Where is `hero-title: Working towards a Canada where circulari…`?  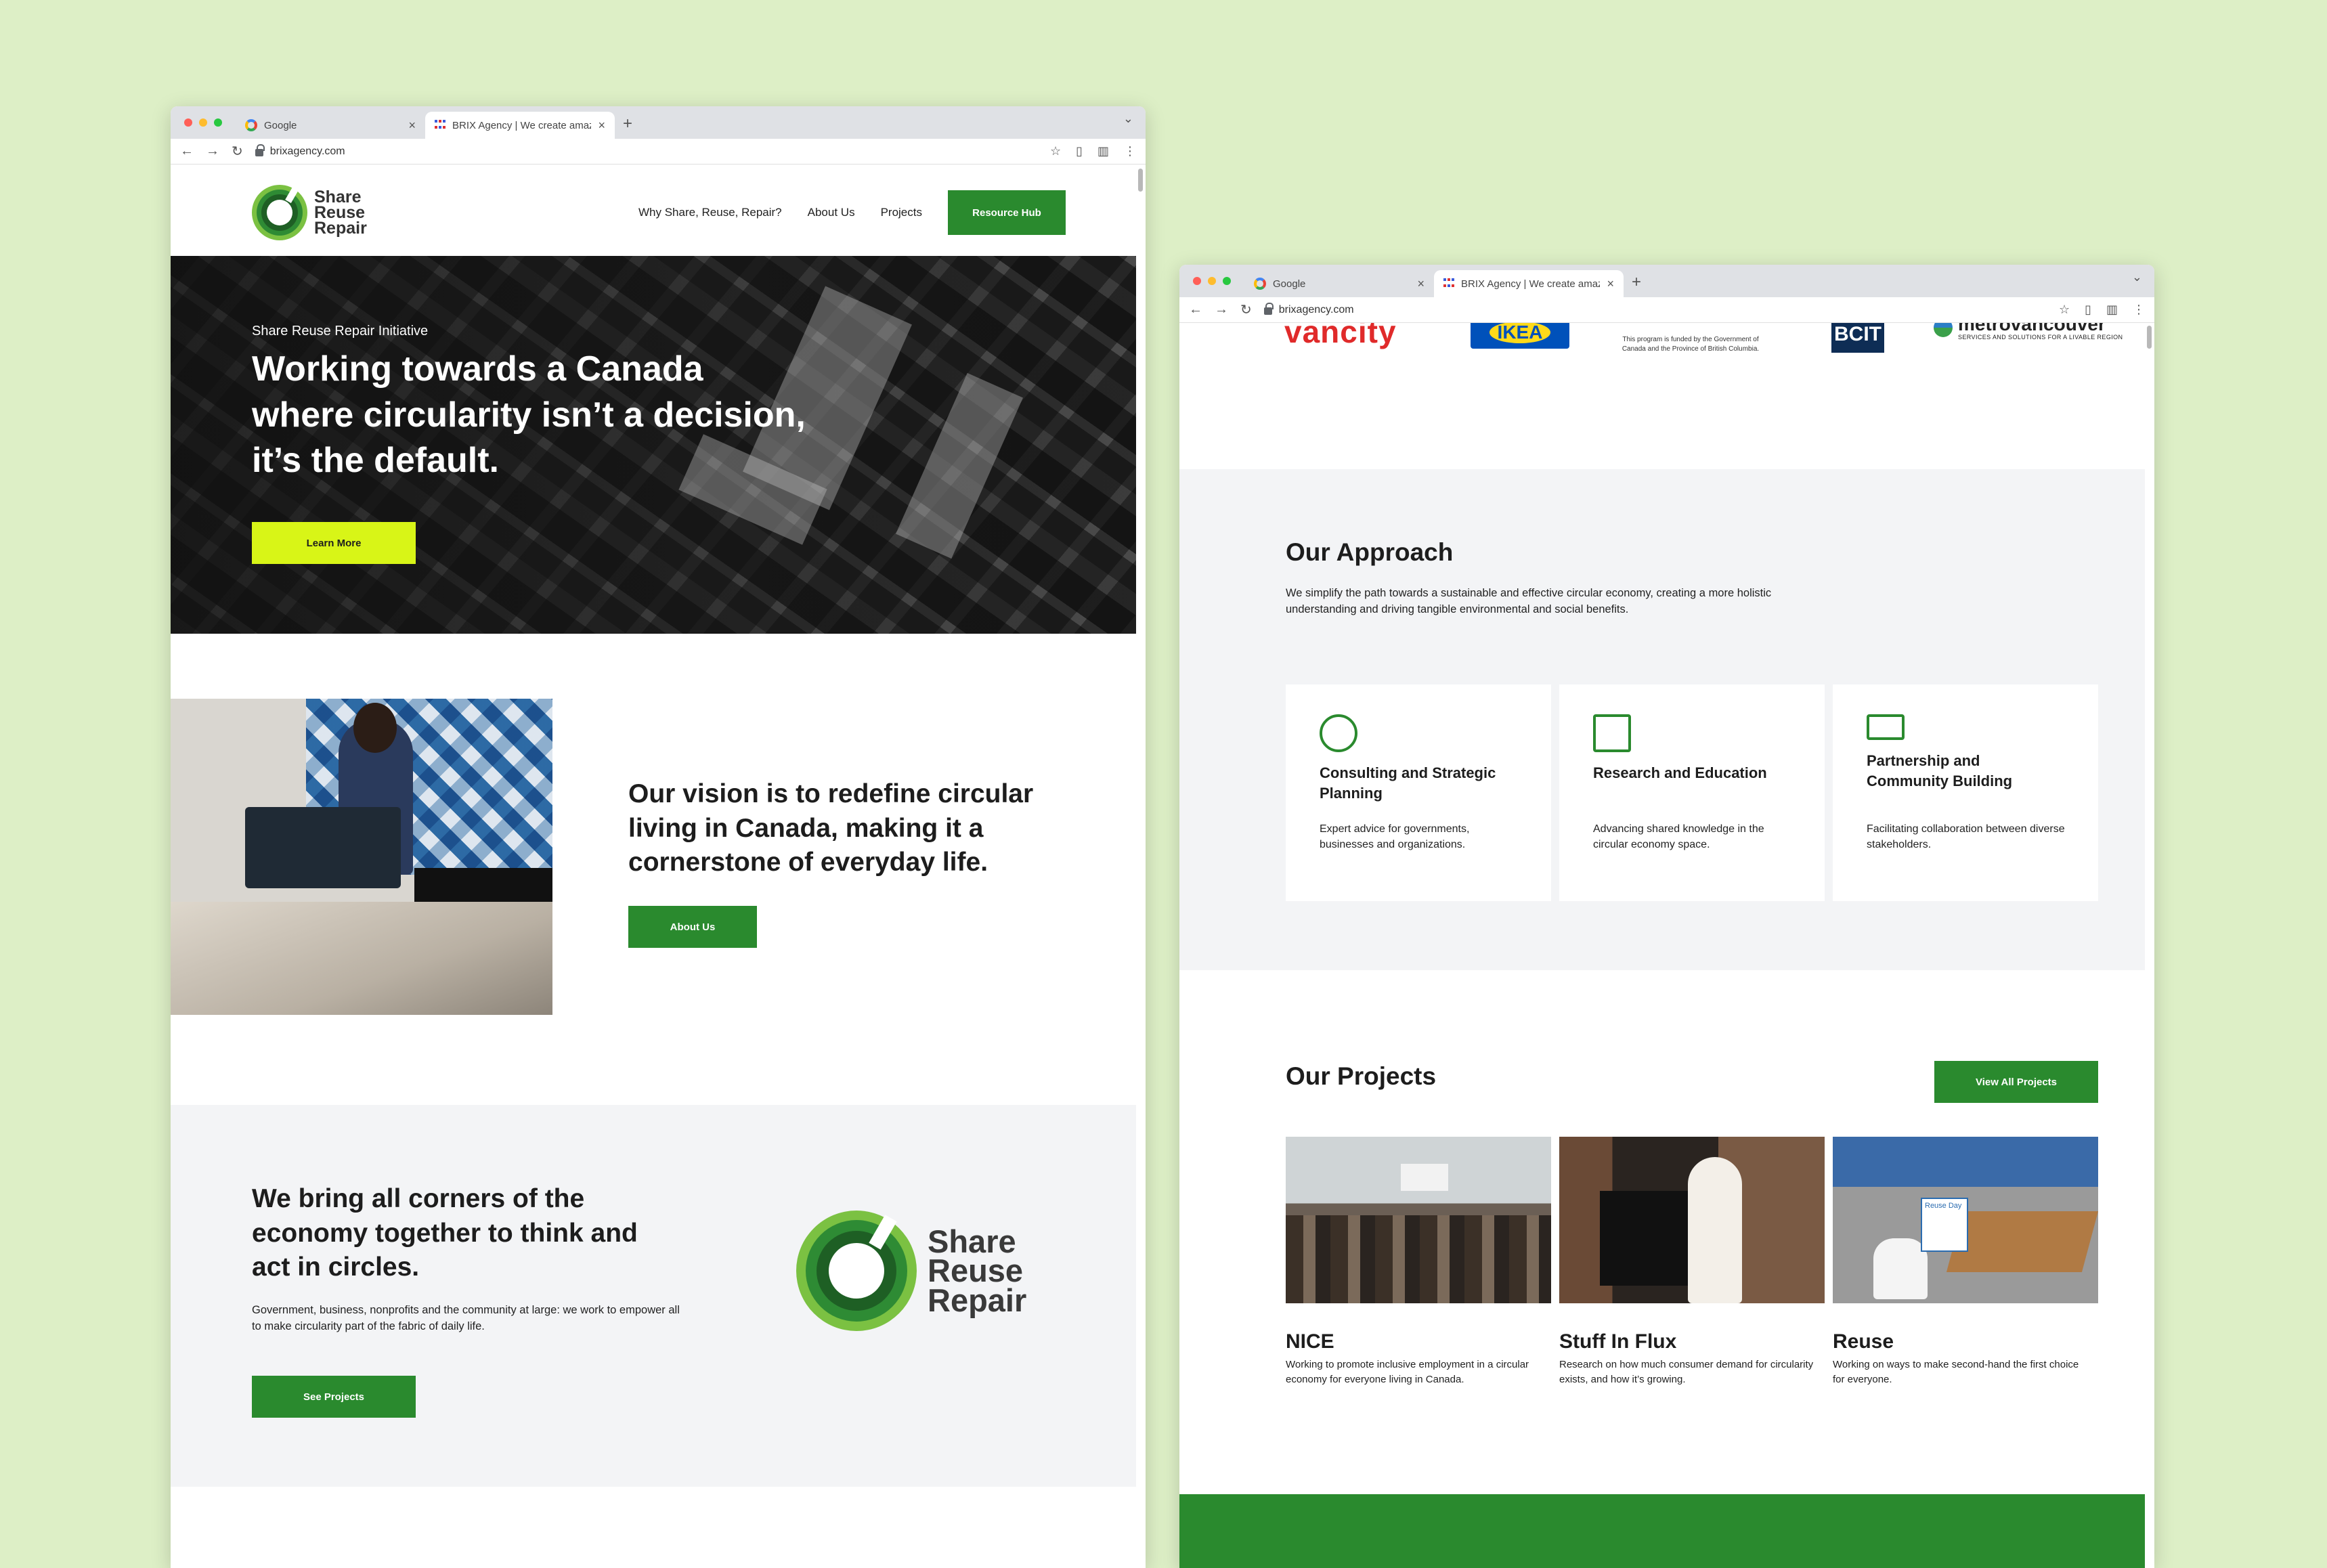
hero-title: Working towards a Canada where circulari… is located at coordinates (529, 415).